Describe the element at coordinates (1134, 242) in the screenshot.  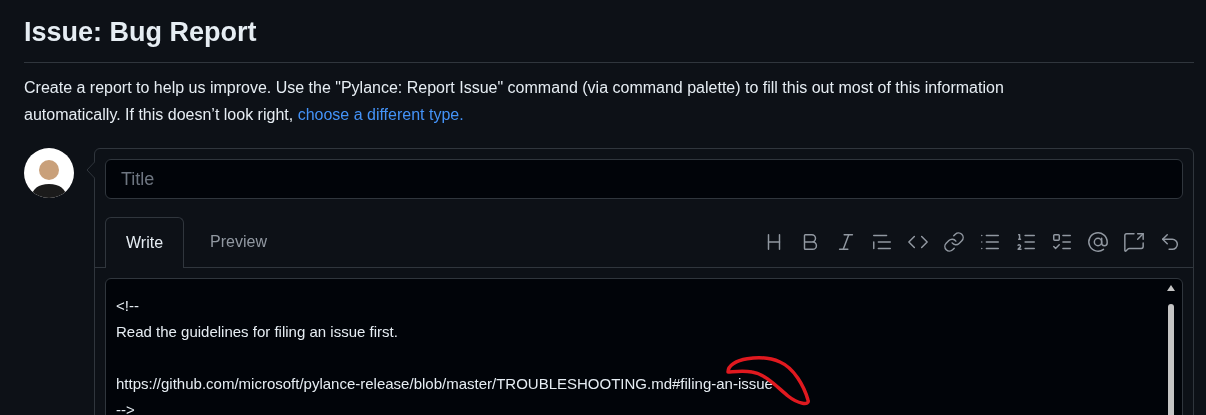
I see `reference-icon` at that location.